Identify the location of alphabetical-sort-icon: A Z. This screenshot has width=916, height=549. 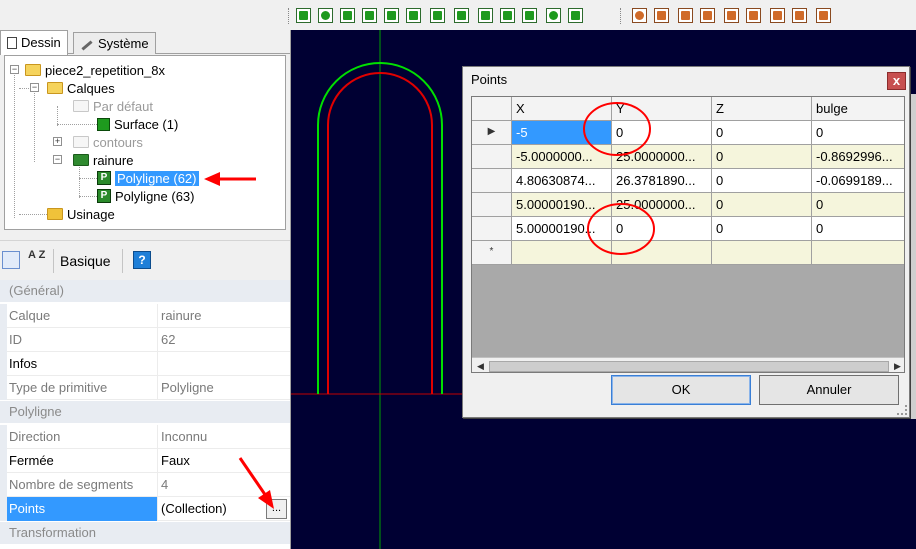
(37, 259).